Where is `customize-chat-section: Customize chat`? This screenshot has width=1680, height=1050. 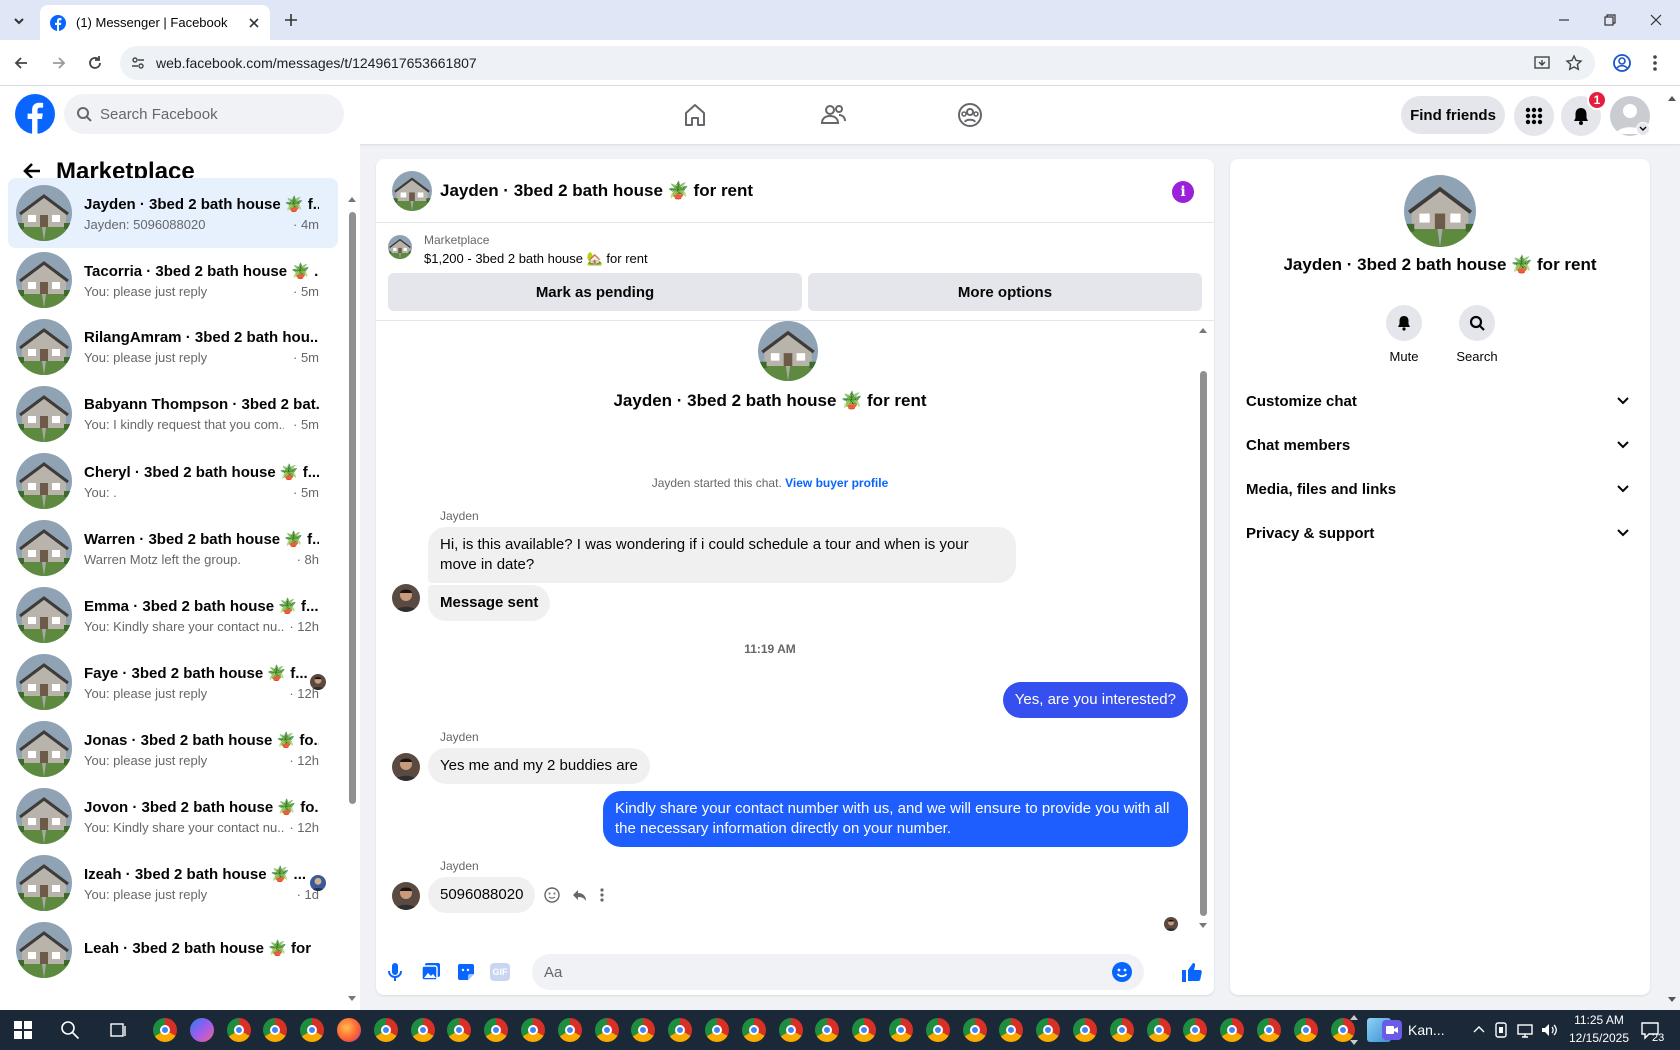 customize-chat-section: Customize chat is located at coordinates (1438, 401).